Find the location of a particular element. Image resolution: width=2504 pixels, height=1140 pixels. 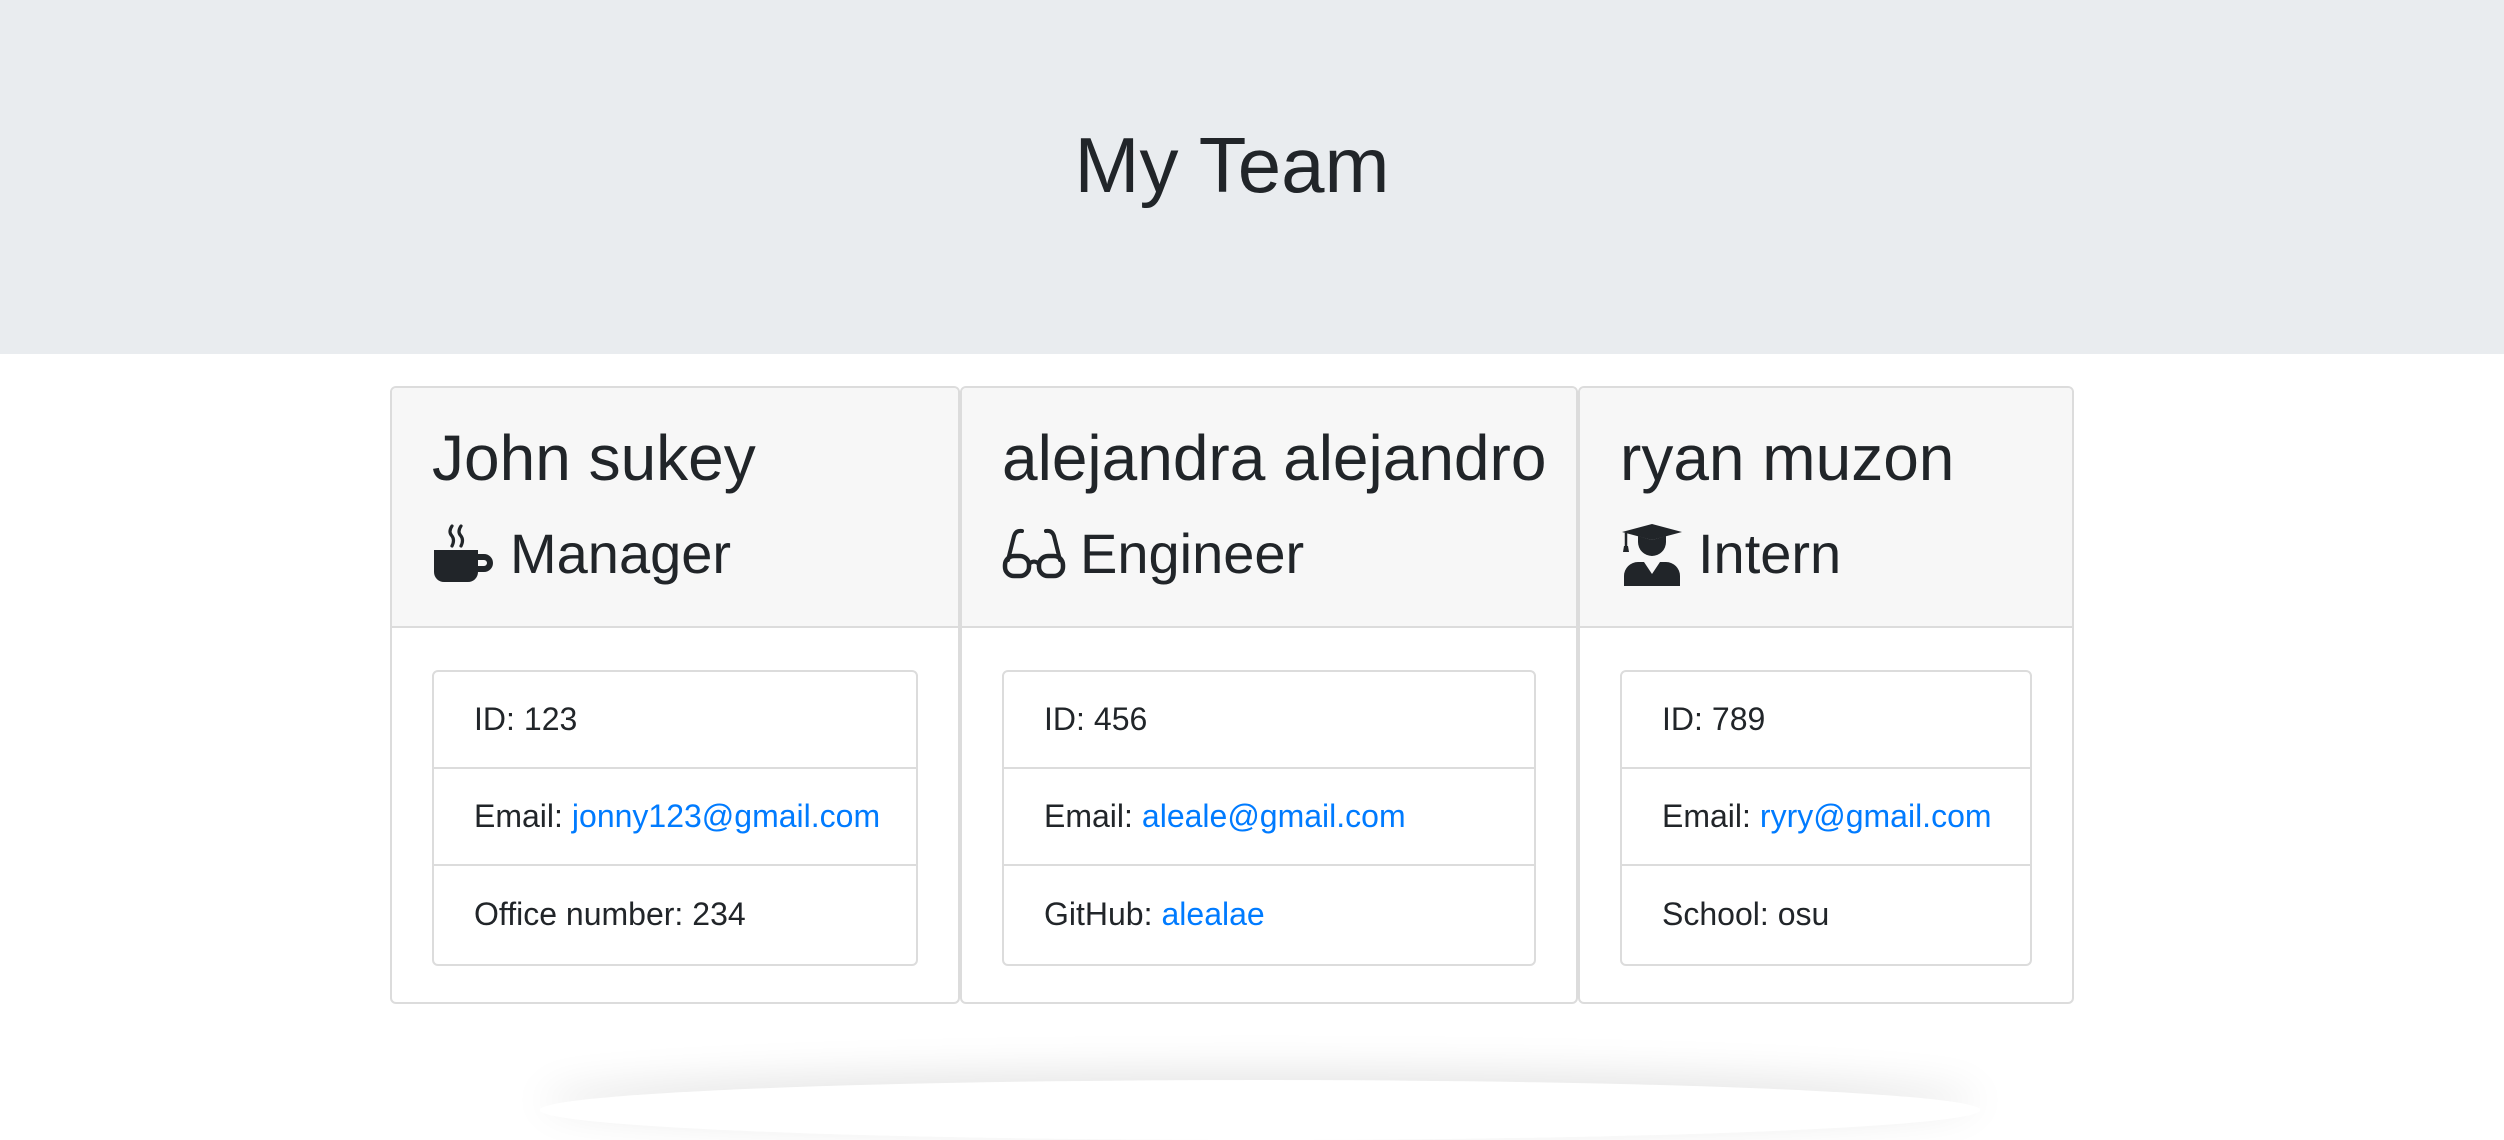

office-number-label: Office number: is located at coordinates (579, 913).